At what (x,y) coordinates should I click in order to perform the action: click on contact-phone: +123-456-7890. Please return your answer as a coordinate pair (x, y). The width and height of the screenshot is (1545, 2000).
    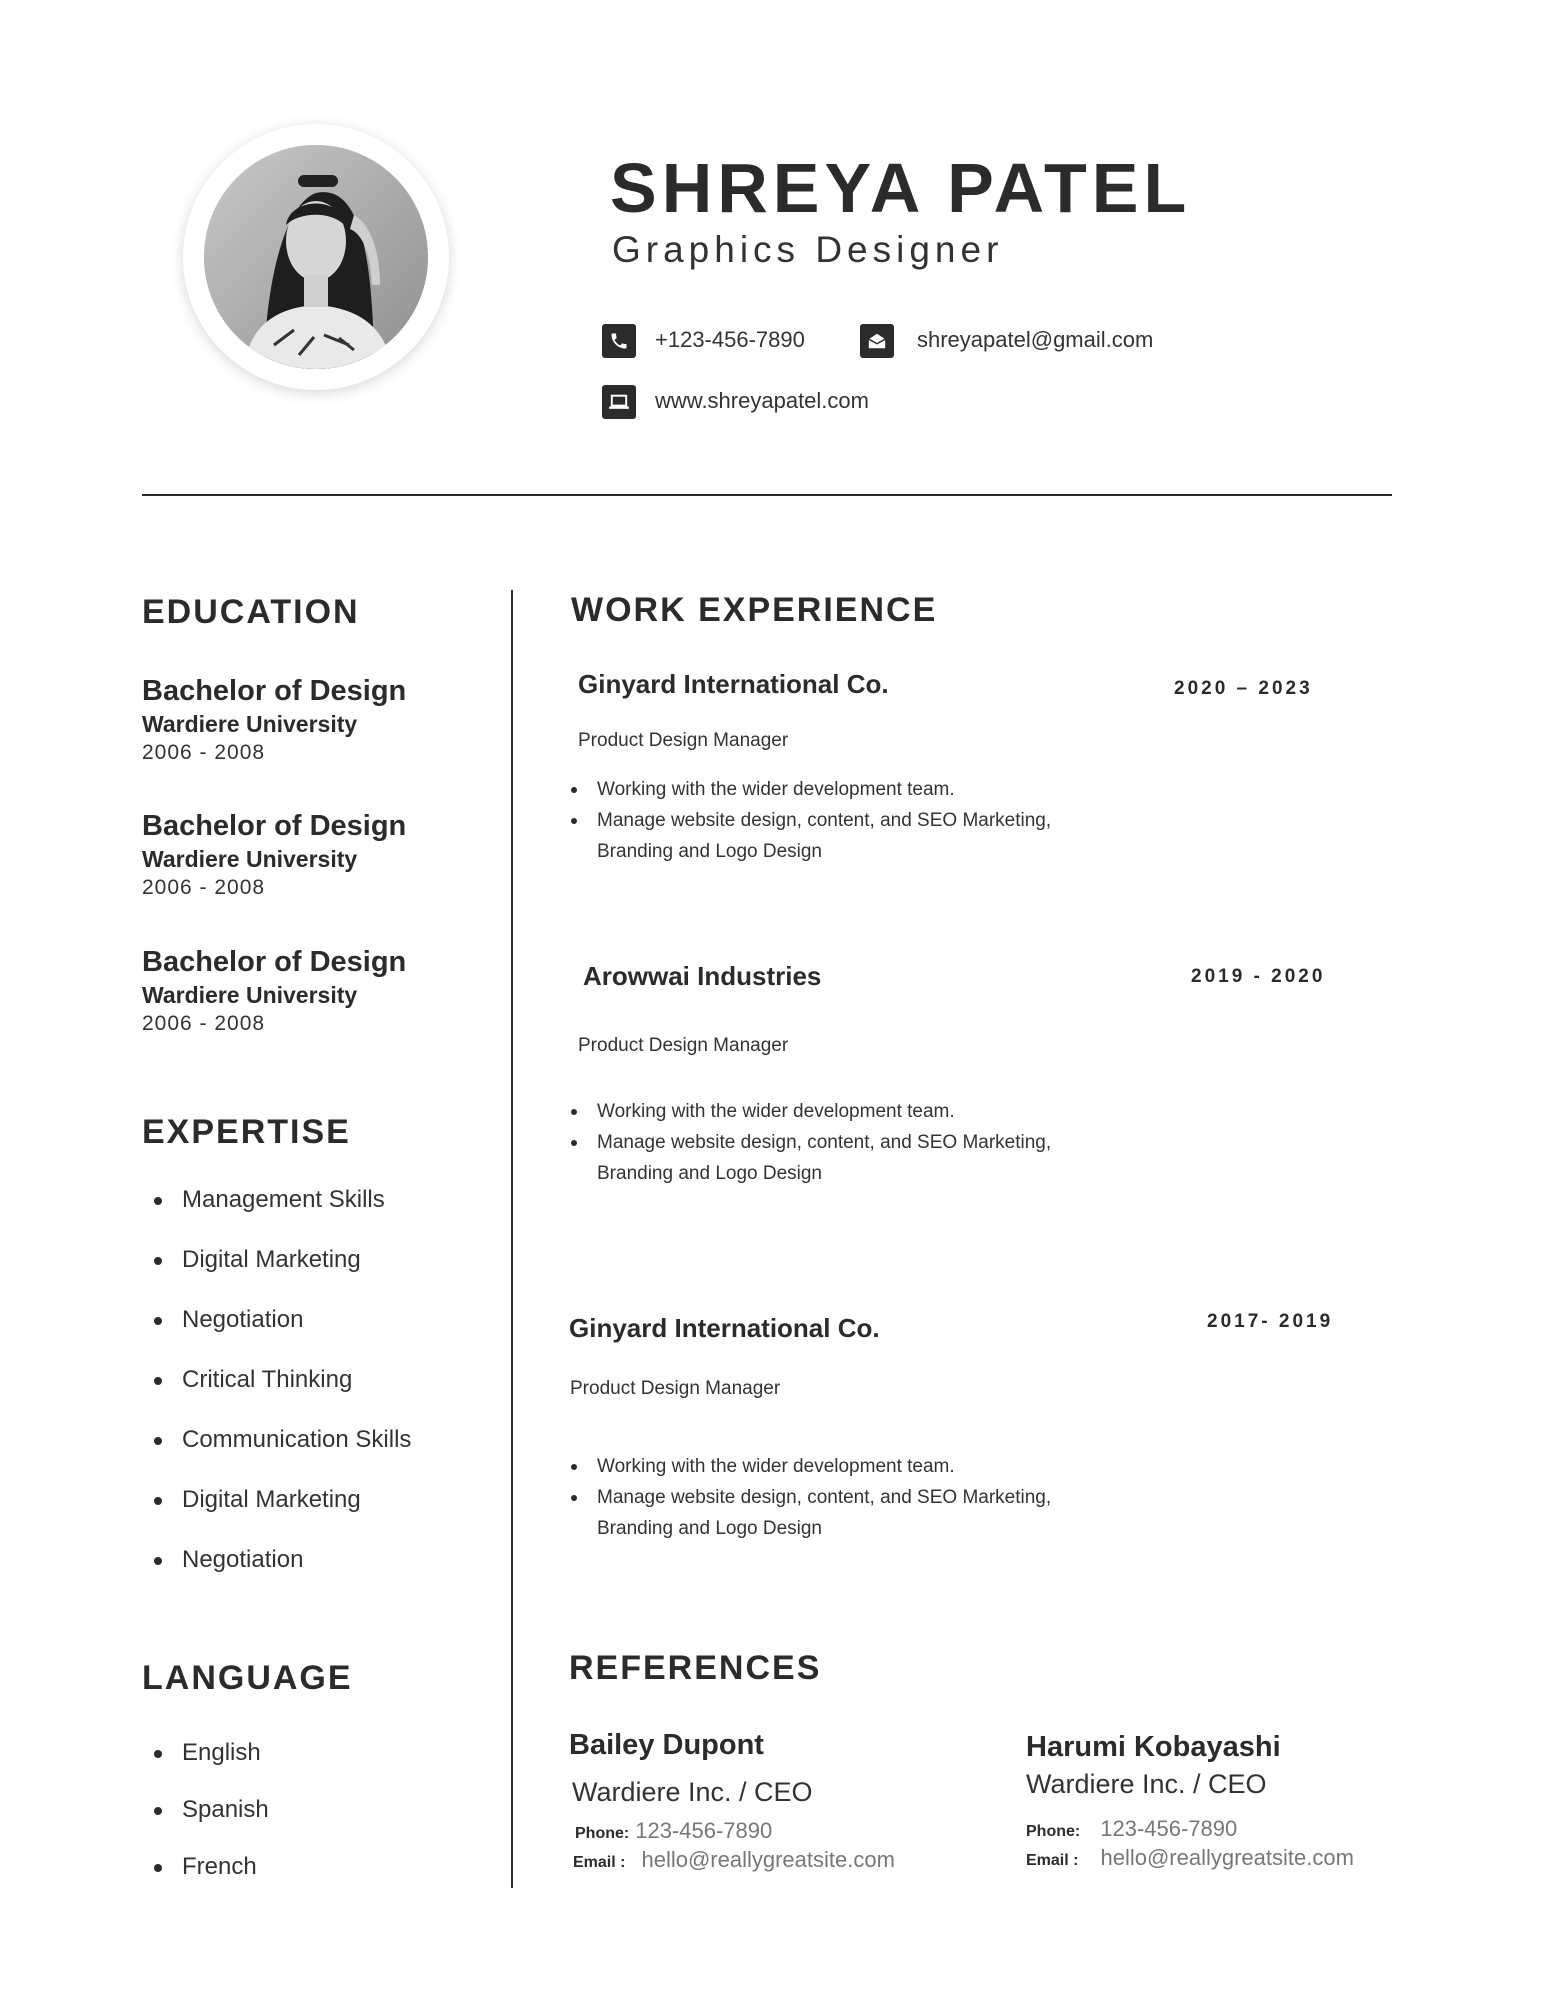
    Looking at the image, I should click on (730, 340).